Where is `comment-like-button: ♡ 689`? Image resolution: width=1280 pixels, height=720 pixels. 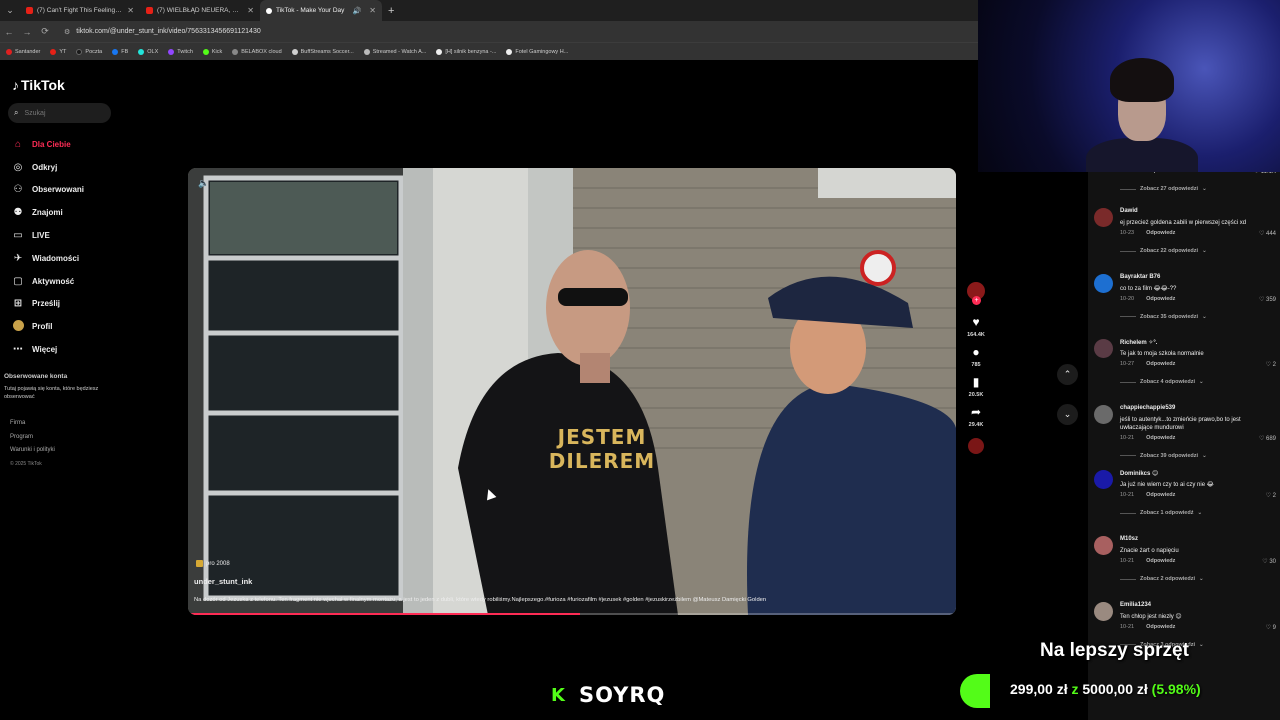 comment-like-button: ♡ 689 is located at coordinates (1267, 438).